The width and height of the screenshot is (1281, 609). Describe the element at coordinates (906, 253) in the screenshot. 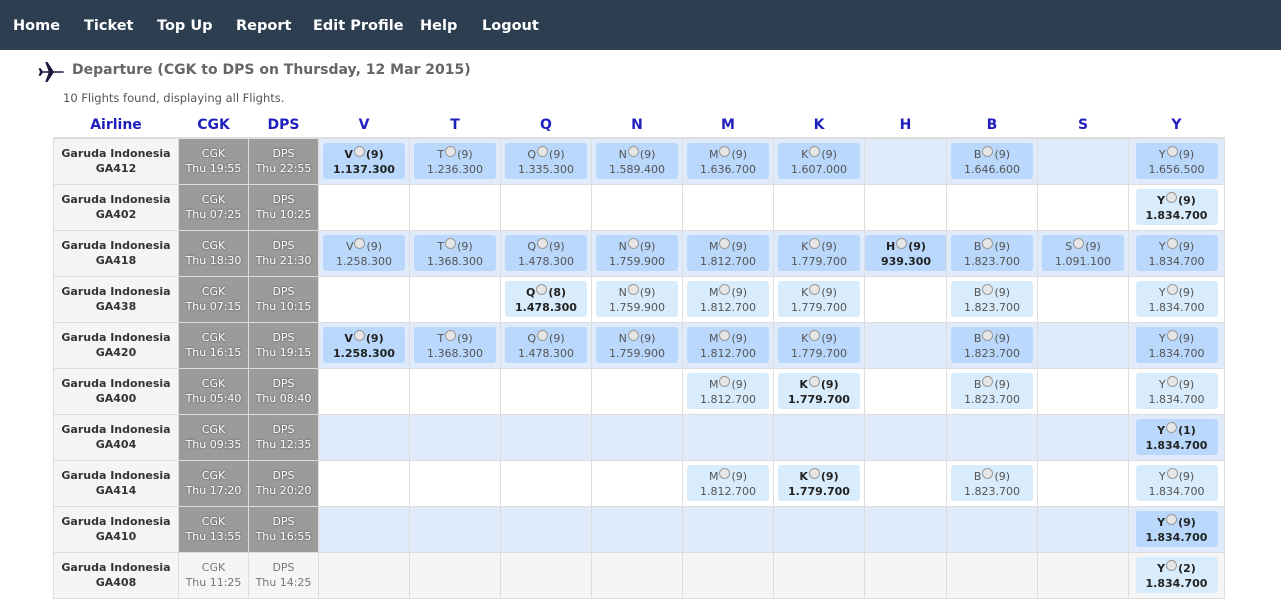

I see `fare-option: H (9) 939.300` at that location.